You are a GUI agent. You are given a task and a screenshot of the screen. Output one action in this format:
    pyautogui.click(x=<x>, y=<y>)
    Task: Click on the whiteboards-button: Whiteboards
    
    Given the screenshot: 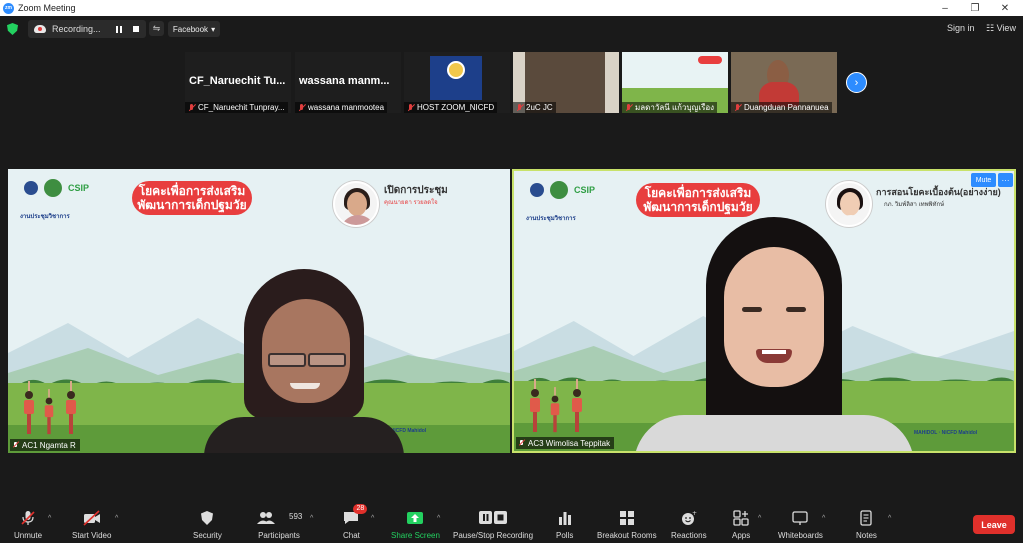 What is the action you would take?
    pyautogui.click(x=800, y=525)
    